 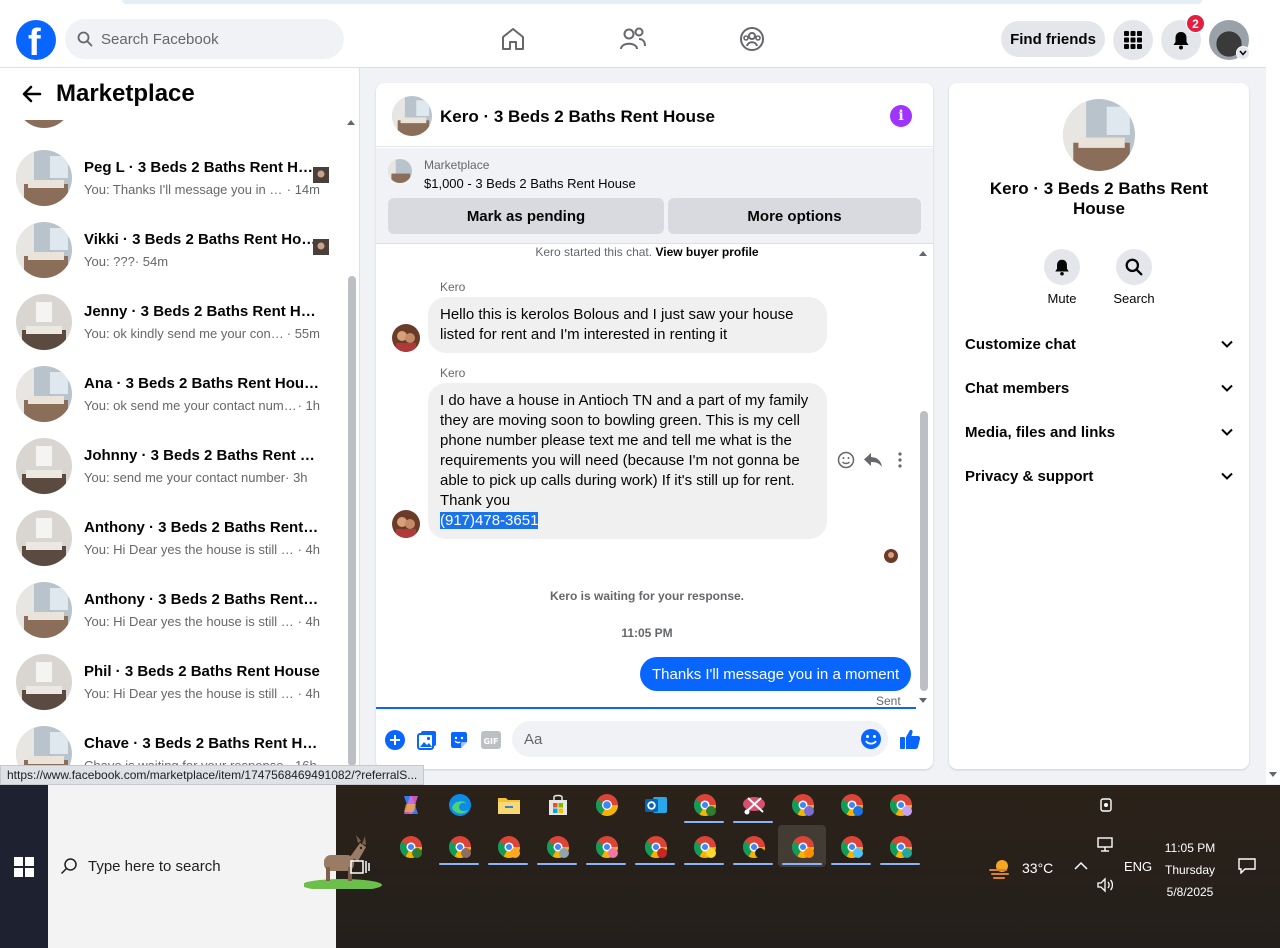 I want to click on friends-icon, so click(x=633, y=39).